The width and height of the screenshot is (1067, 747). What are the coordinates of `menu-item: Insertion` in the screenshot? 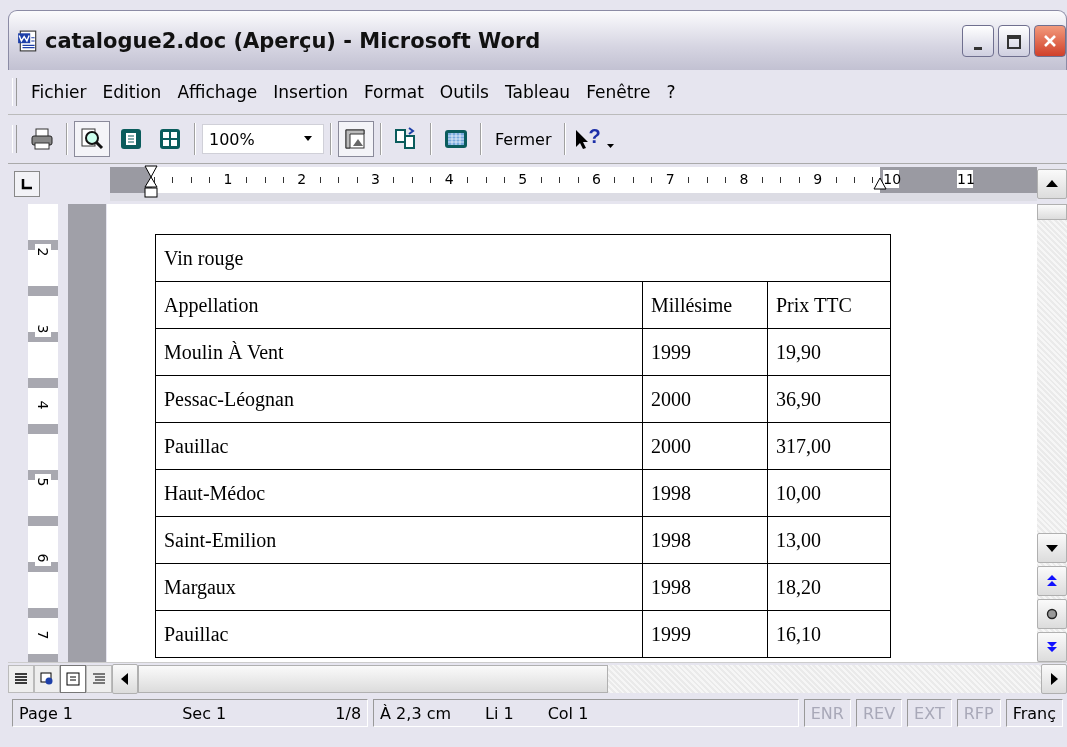 It's located at (310, 92).